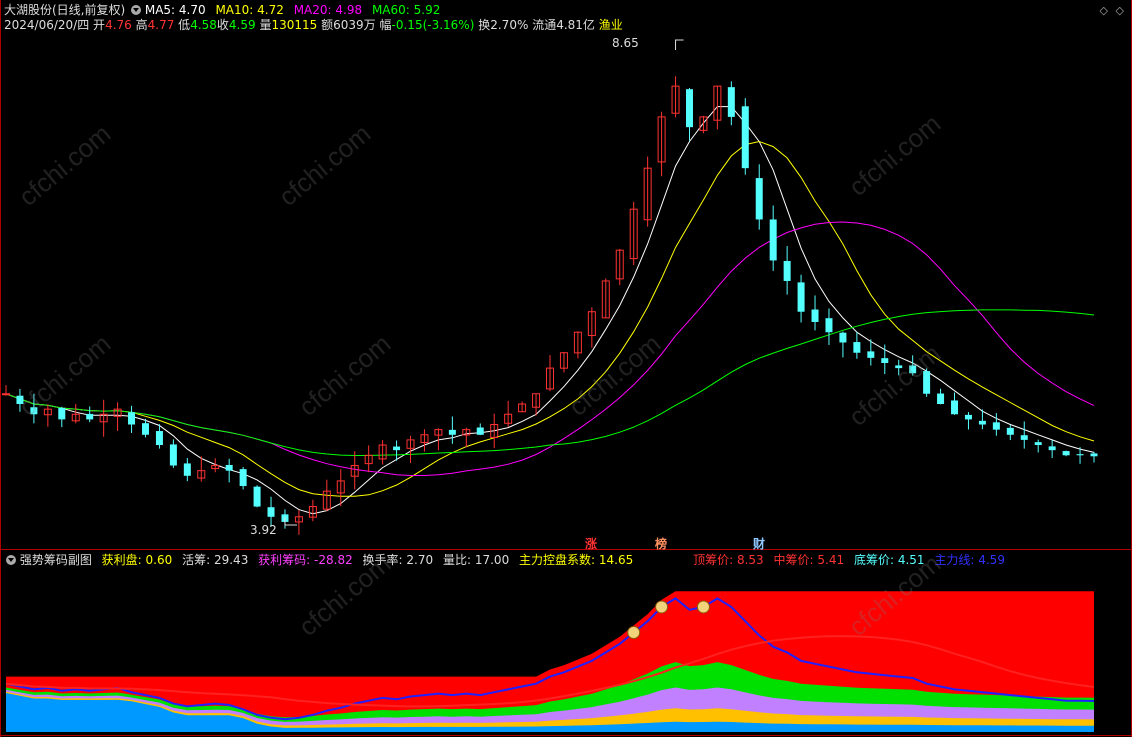  What do you see at coordinates (831, 560) in the screenshot?
I see `mid-price-value: 5.41` at bounding box center [831, 560].